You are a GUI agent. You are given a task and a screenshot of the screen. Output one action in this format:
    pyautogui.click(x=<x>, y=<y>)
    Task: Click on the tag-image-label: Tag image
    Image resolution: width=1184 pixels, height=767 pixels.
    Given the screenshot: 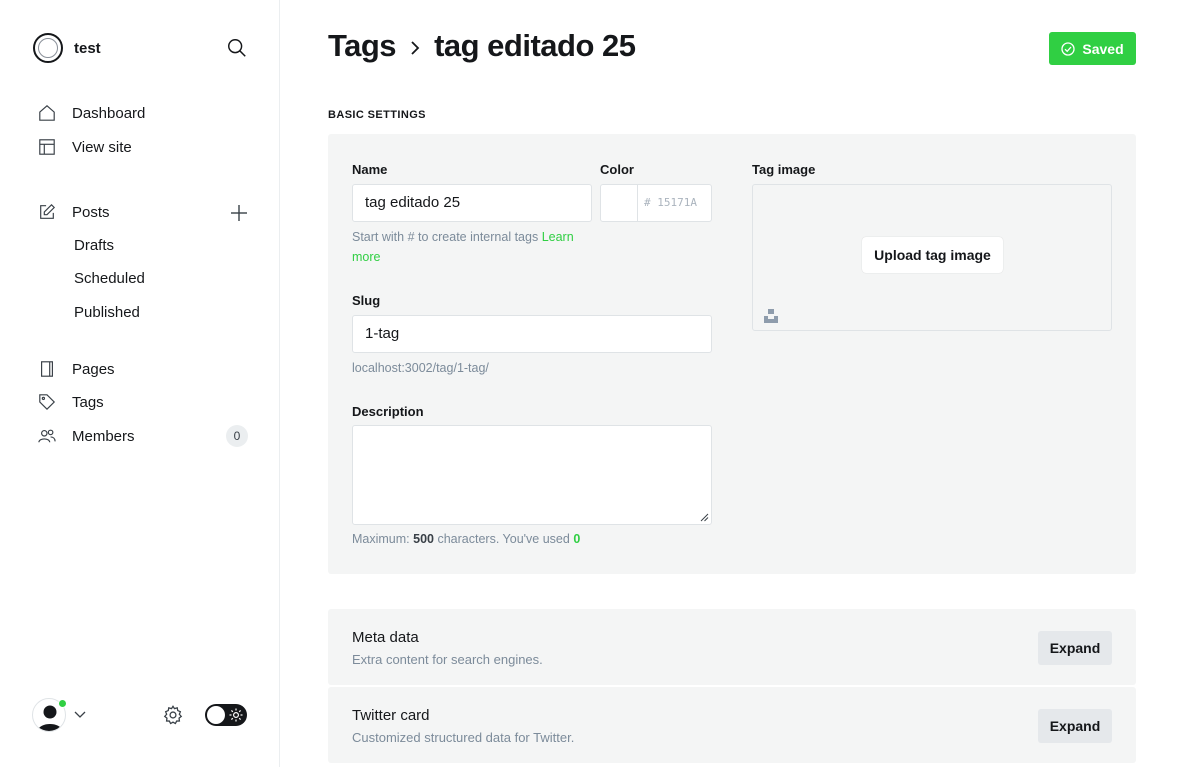 What is the action you would take?
    pyautogui.click(x=784, y=169)
    